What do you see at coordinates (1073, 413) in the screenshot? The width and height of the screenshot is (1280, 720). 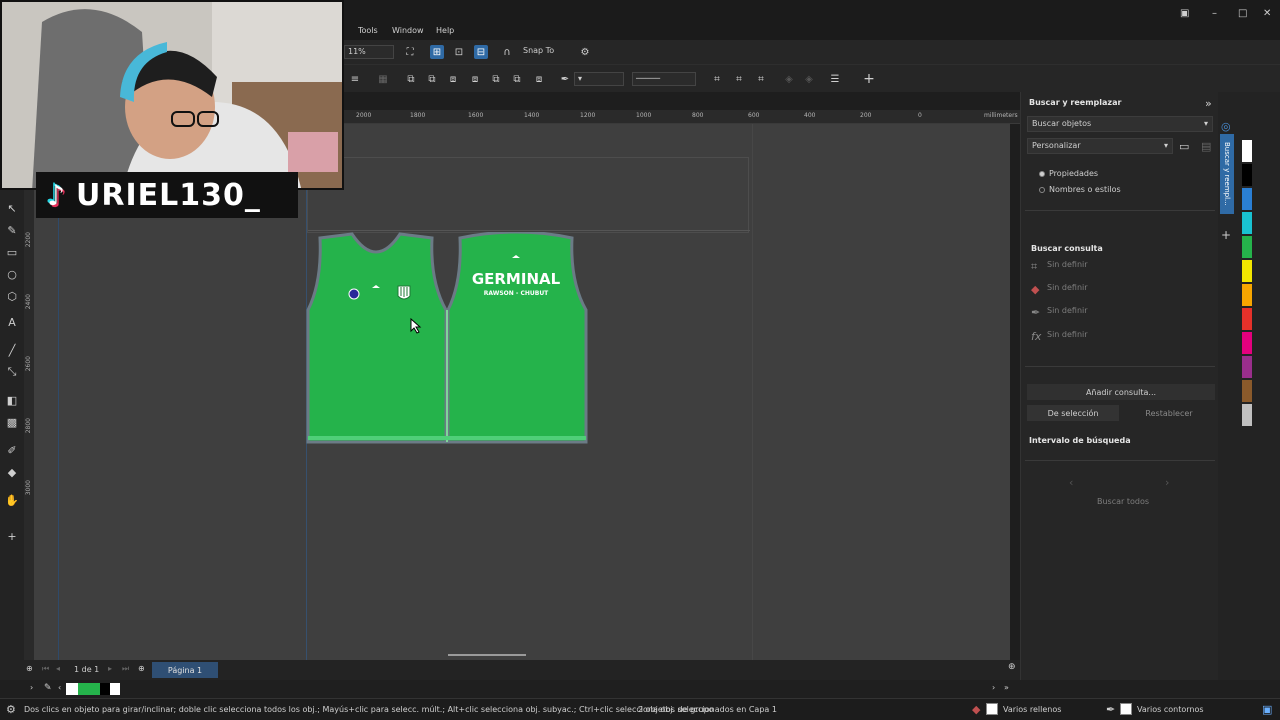 I see `from-selection-button: De selección` at bounding box center [1073, 413].